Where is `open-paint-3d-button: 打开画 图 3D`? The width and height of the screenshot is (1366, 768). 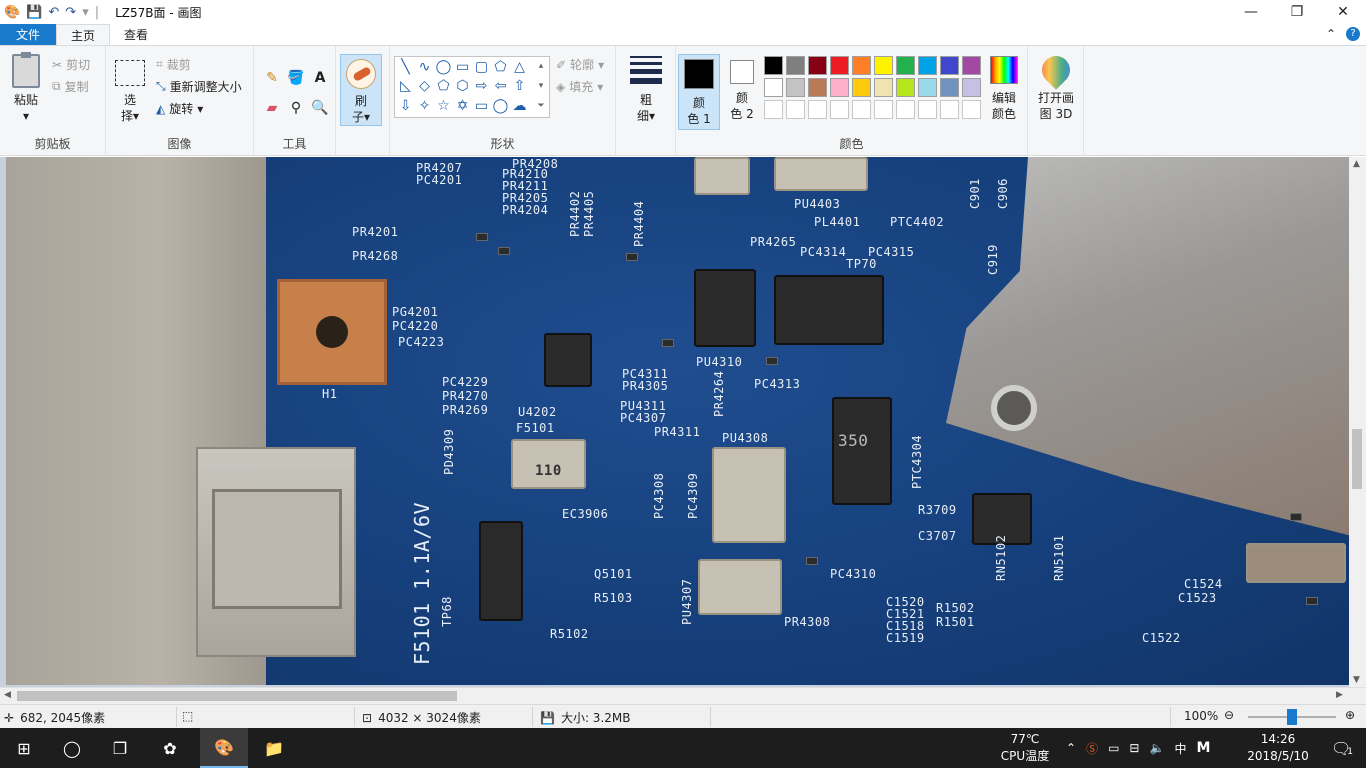 open-paint-3d-button: 打开画 图 3D is located at coordinates (1056, 86).